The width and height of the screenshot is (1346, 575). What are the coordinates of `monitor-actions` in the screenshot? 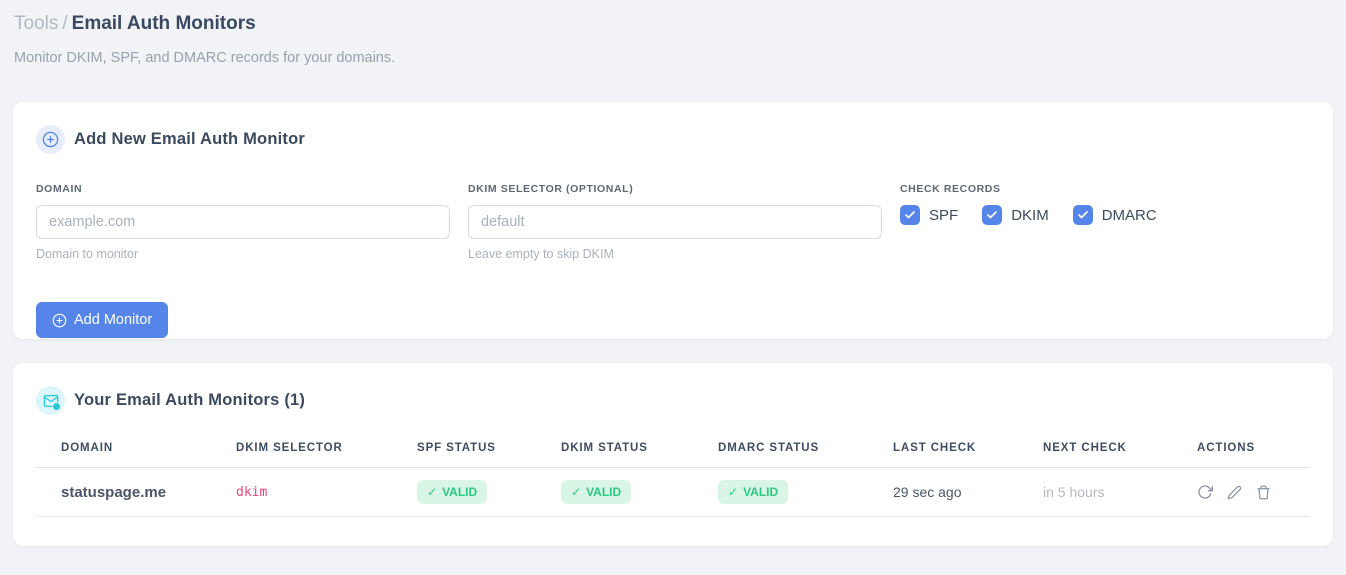 It's located at (1250, 492).